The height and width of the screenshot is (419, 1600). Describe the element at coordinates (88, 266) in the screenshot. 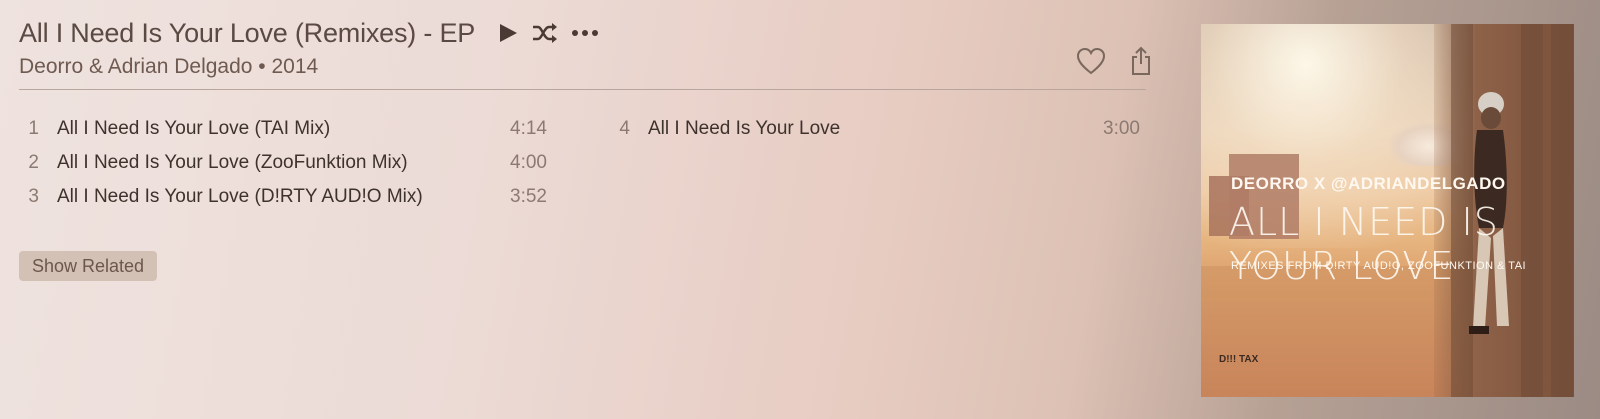

I see `show-related-button: Show Related` at that location.